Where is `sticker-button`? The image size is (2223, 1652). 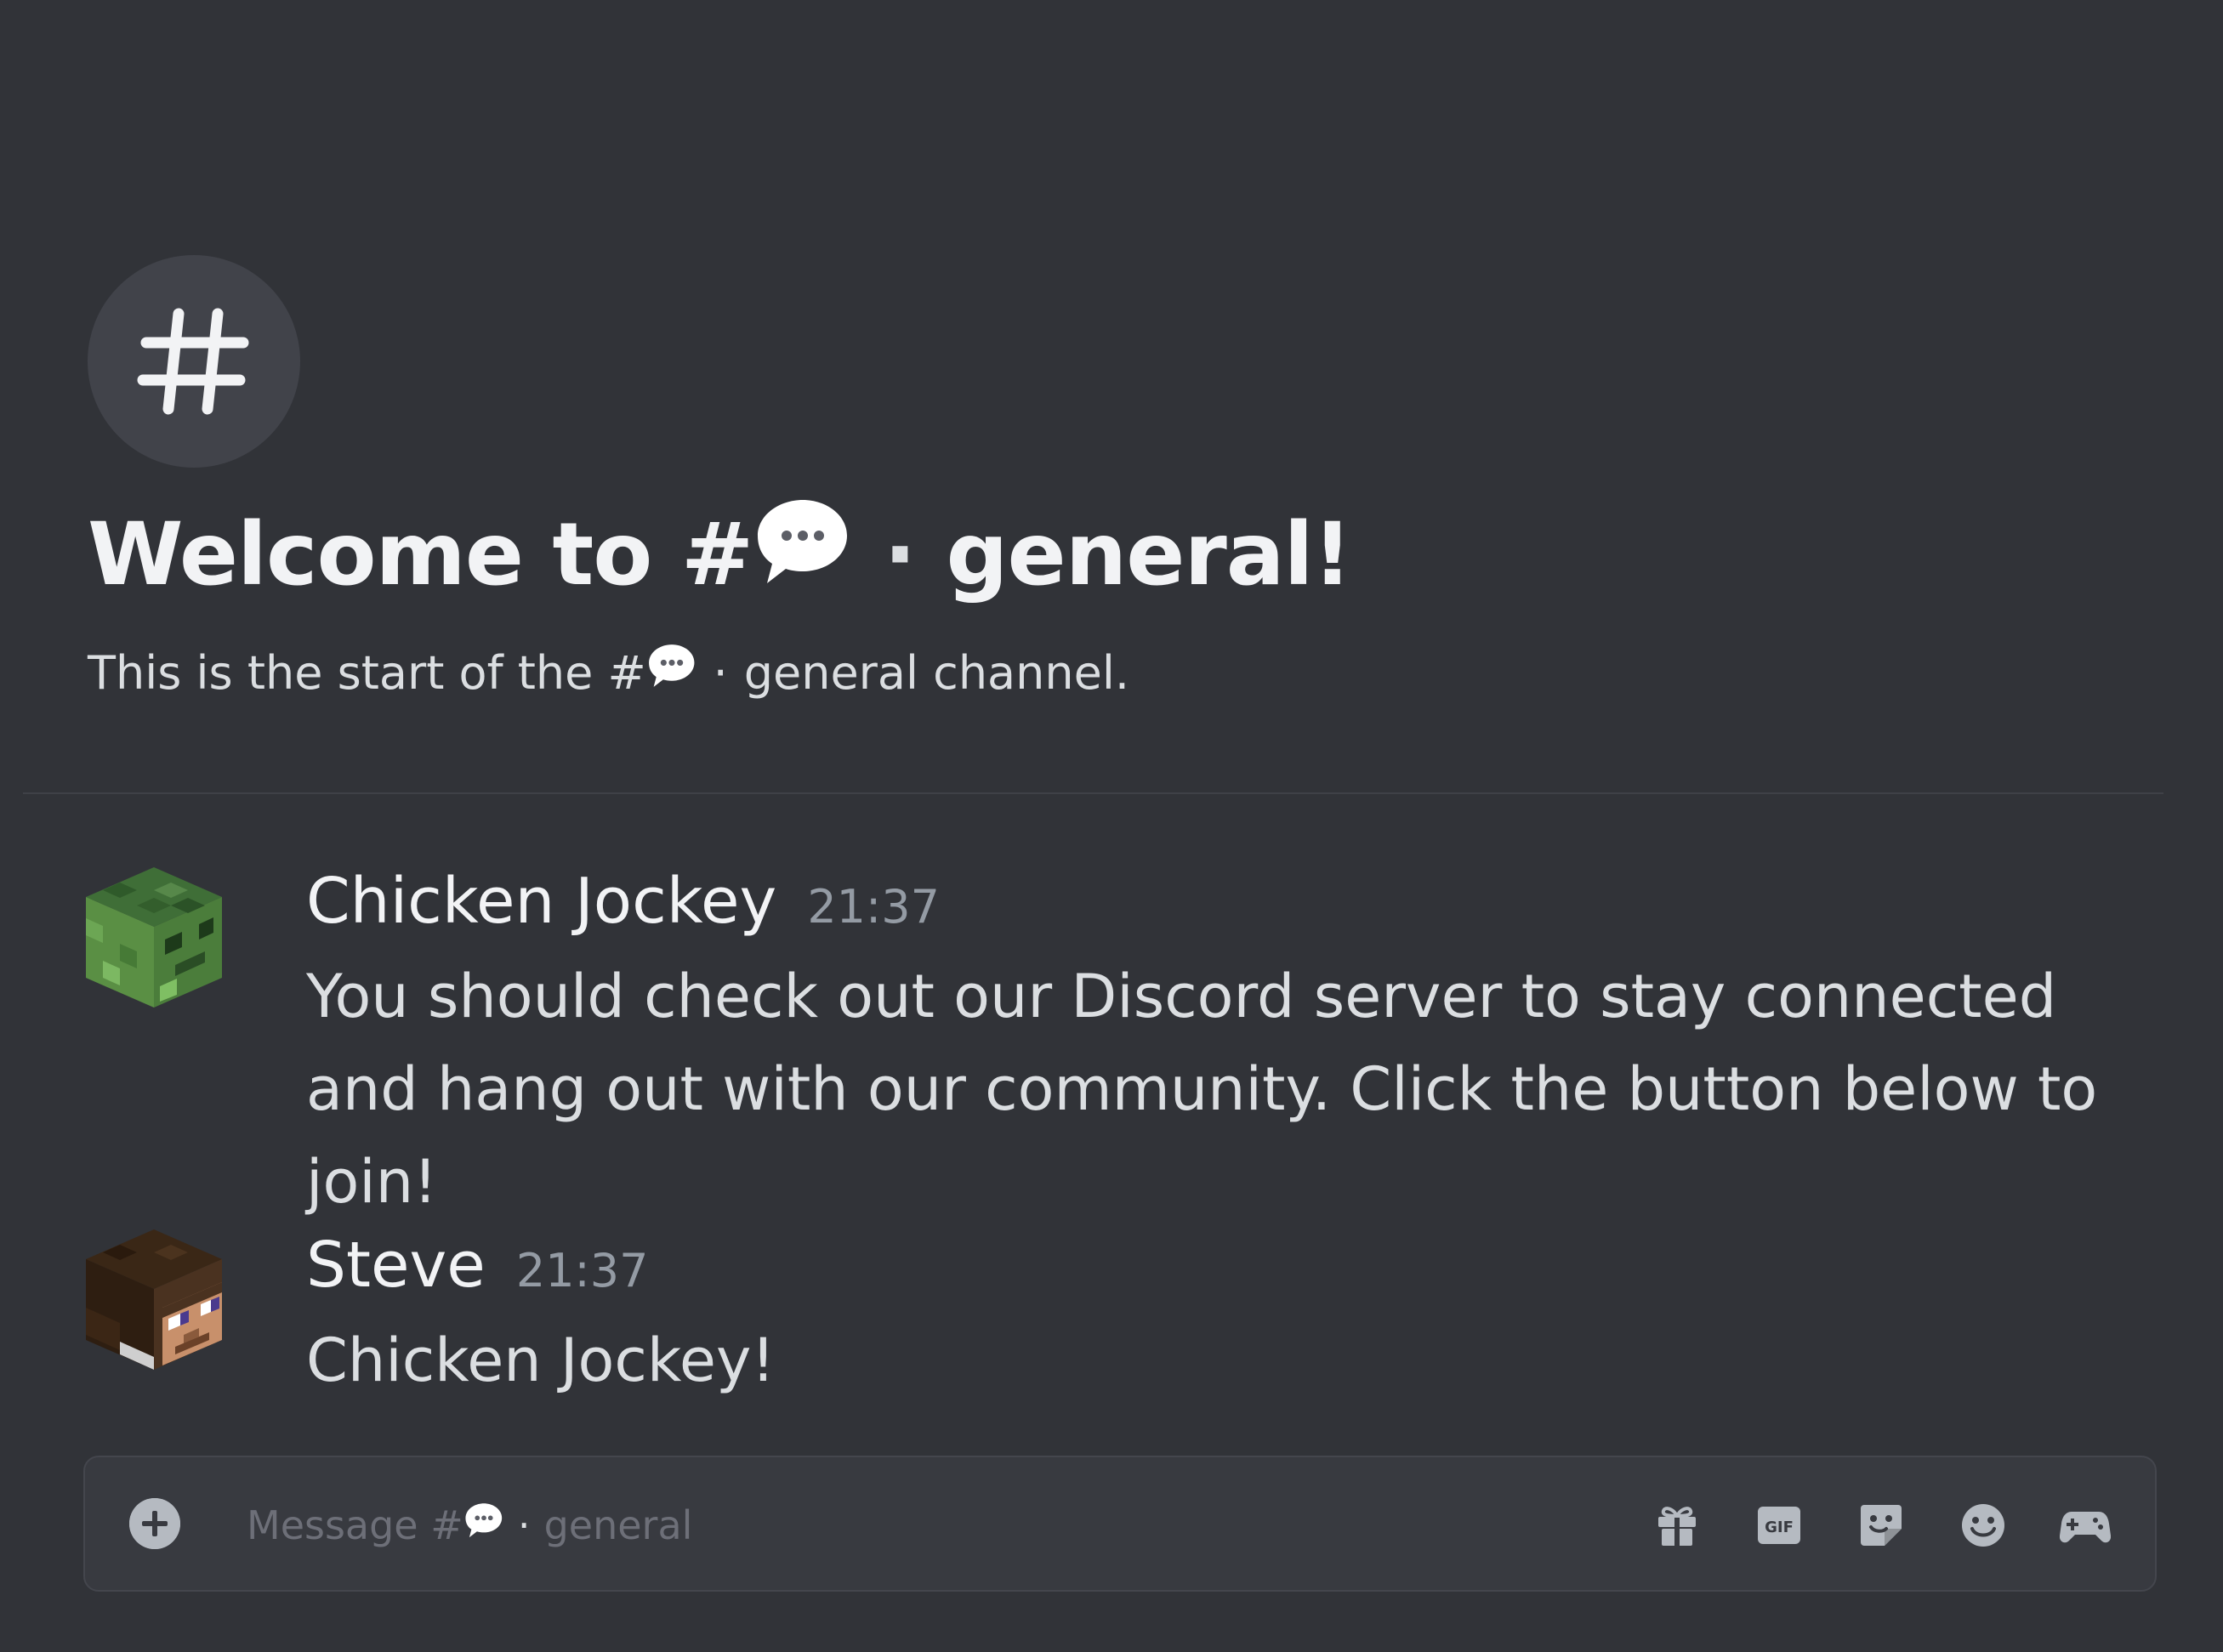 sticker-button is located at coordinates (1882, 1525).